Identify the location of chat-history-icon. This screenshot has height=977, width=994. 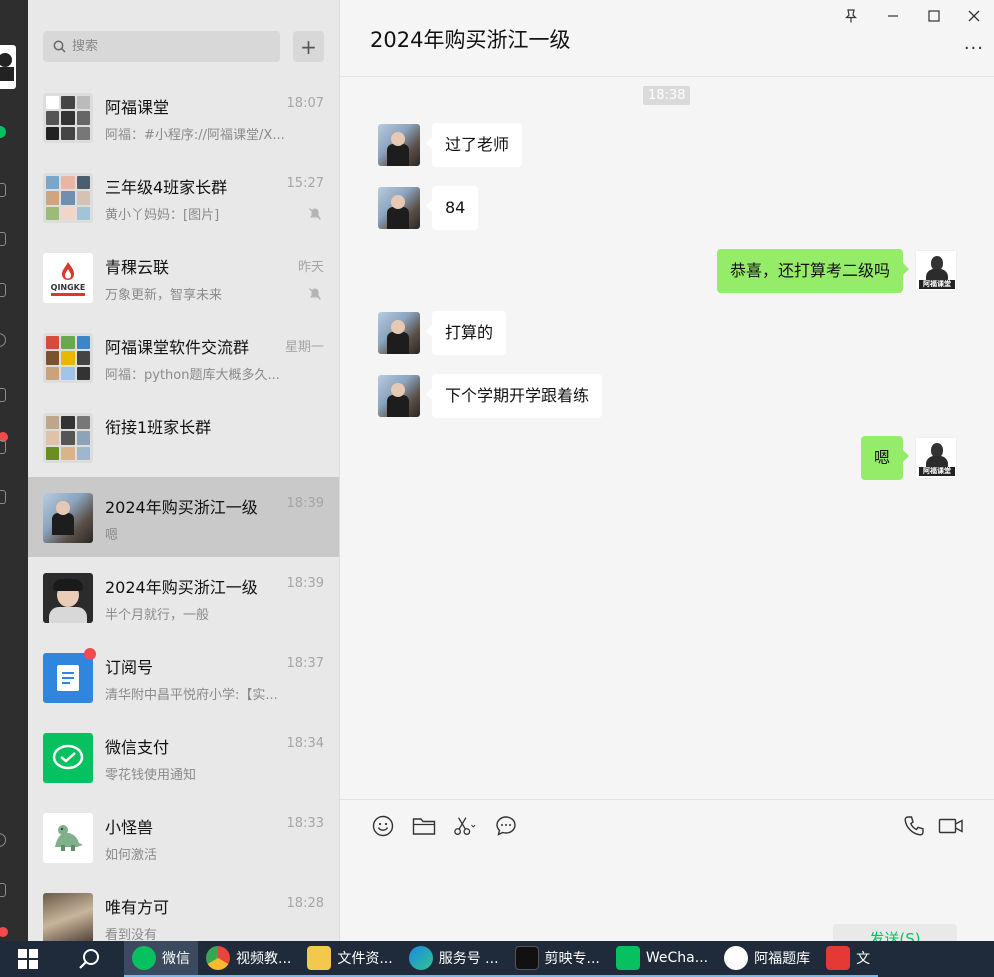
(506, 826).